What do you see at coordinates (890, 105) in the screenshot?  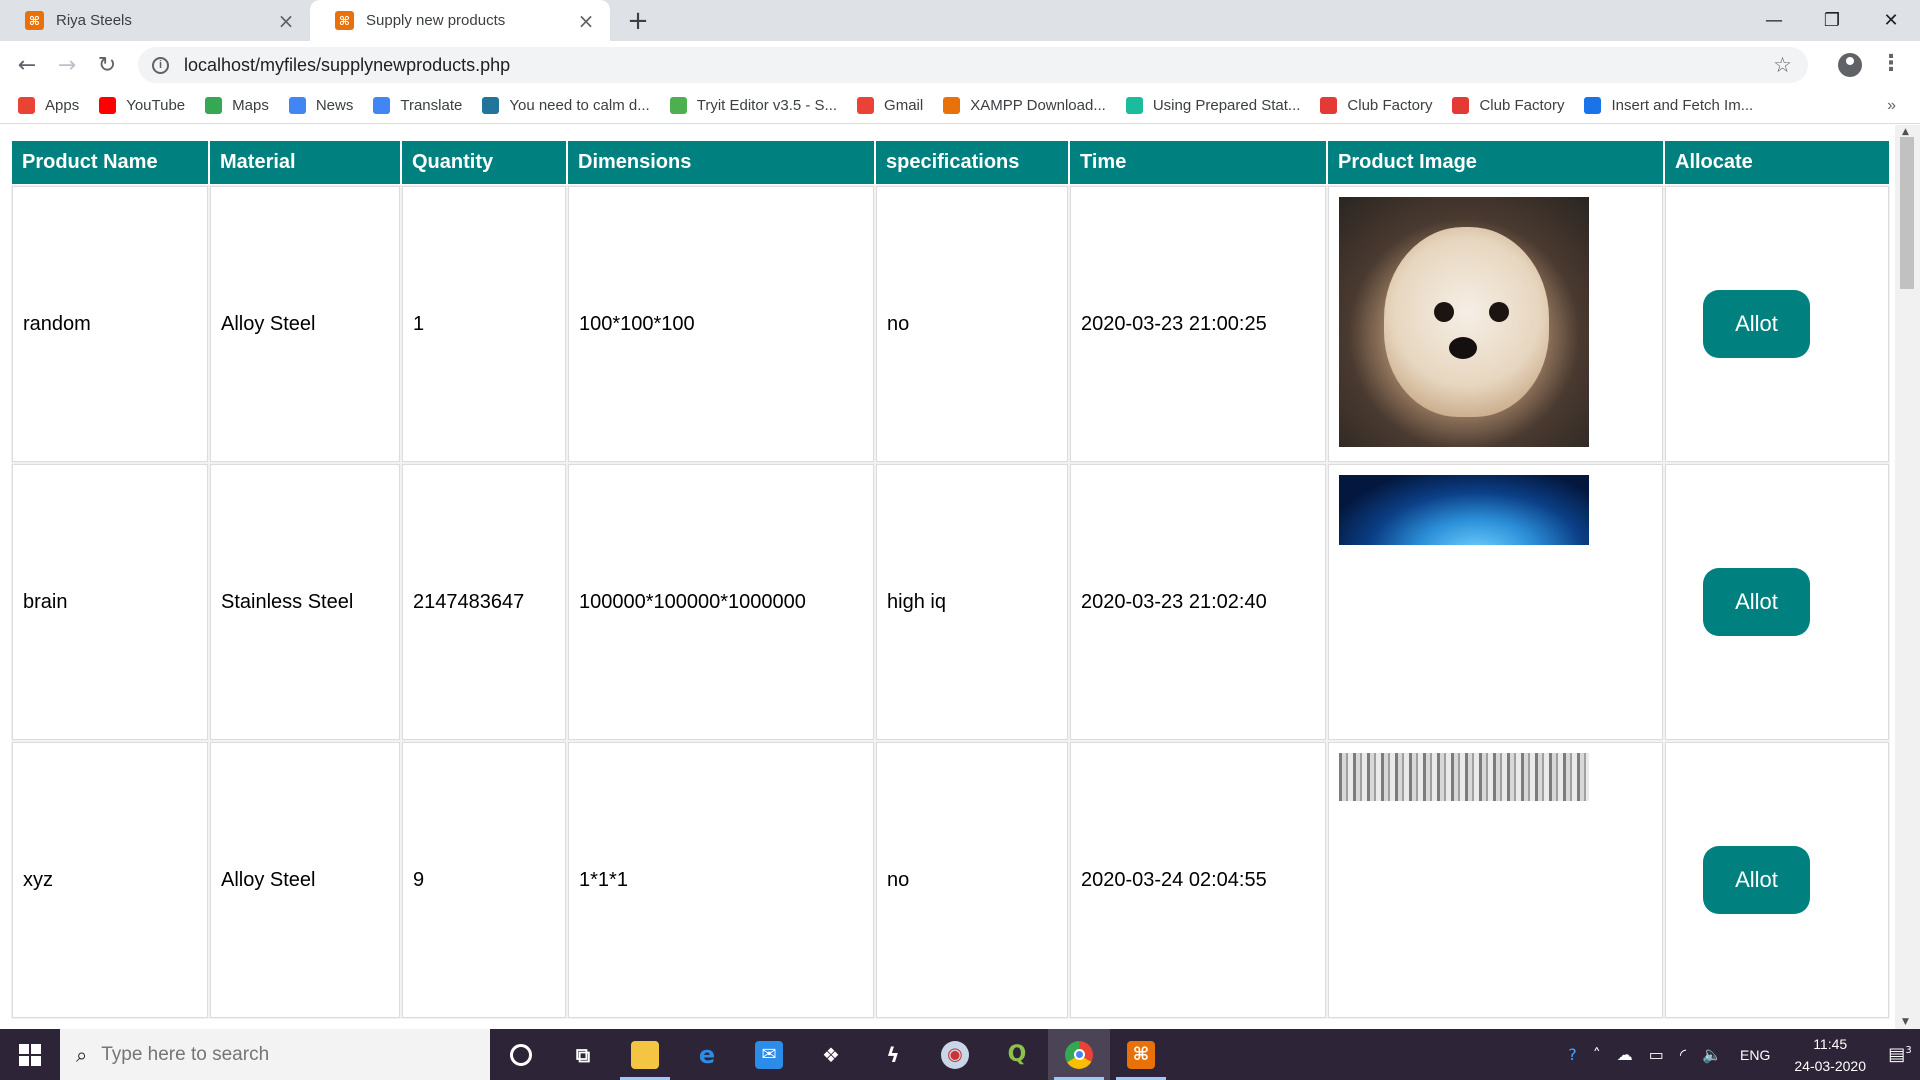 I see `bookmark-item: Gmail` at bounding box center [890, 105].